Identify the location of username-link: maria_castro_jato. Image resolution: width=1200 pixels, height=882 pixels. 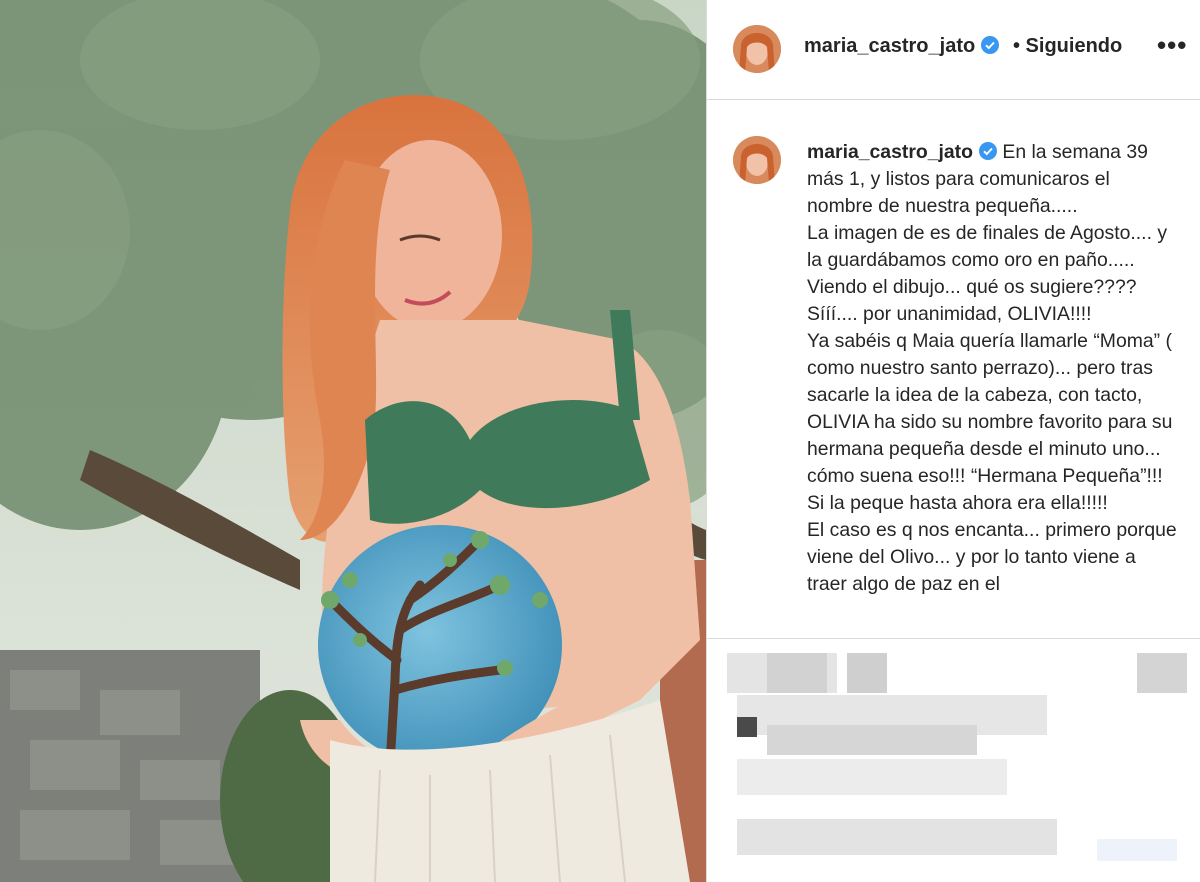
(902, 46).